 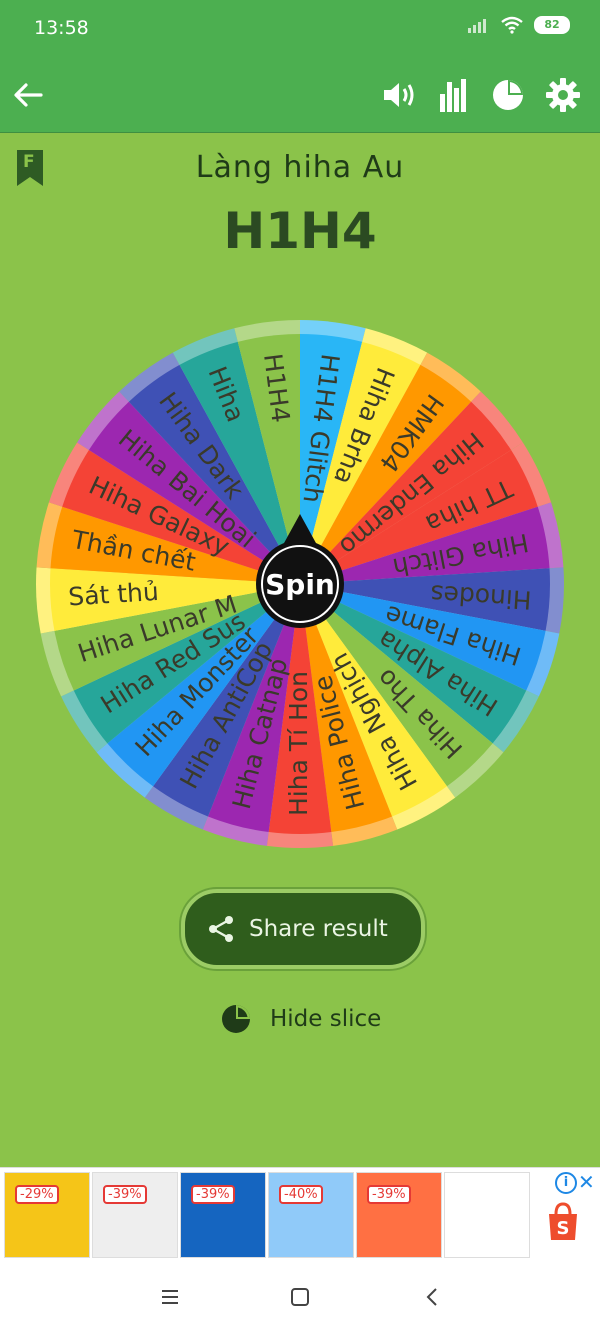 I want to click on wheel-subtitle: Làng hiha Au, so click(x=300, y=167).